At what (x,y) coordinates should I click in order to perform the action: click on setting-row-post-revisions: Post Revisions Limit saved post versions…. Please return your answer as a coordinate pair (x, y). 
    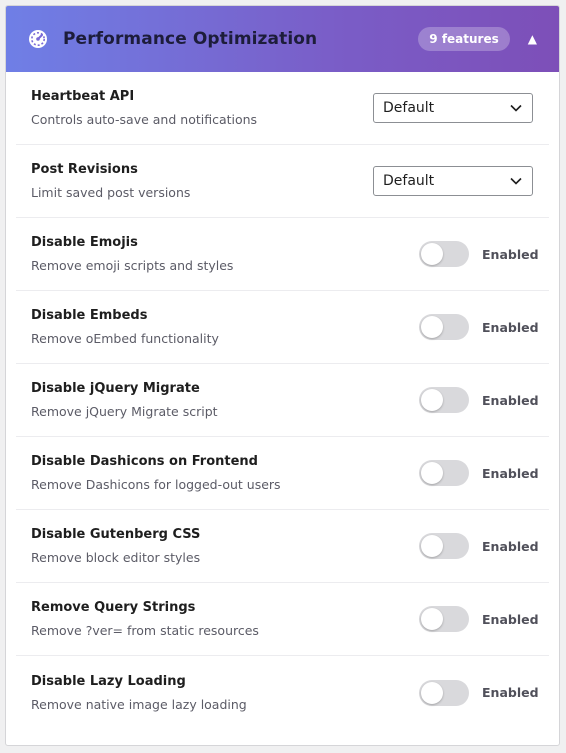
    Looking at the image, I should click on (282, 181).